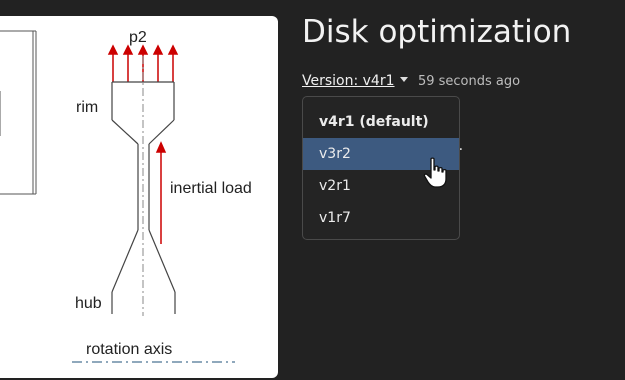 This screenshot has height=380, width=625. Describe the element at coordinates (348, 81) in the screenshot. I see `version-dropdown-toggle: Version: v4r1` at that location.